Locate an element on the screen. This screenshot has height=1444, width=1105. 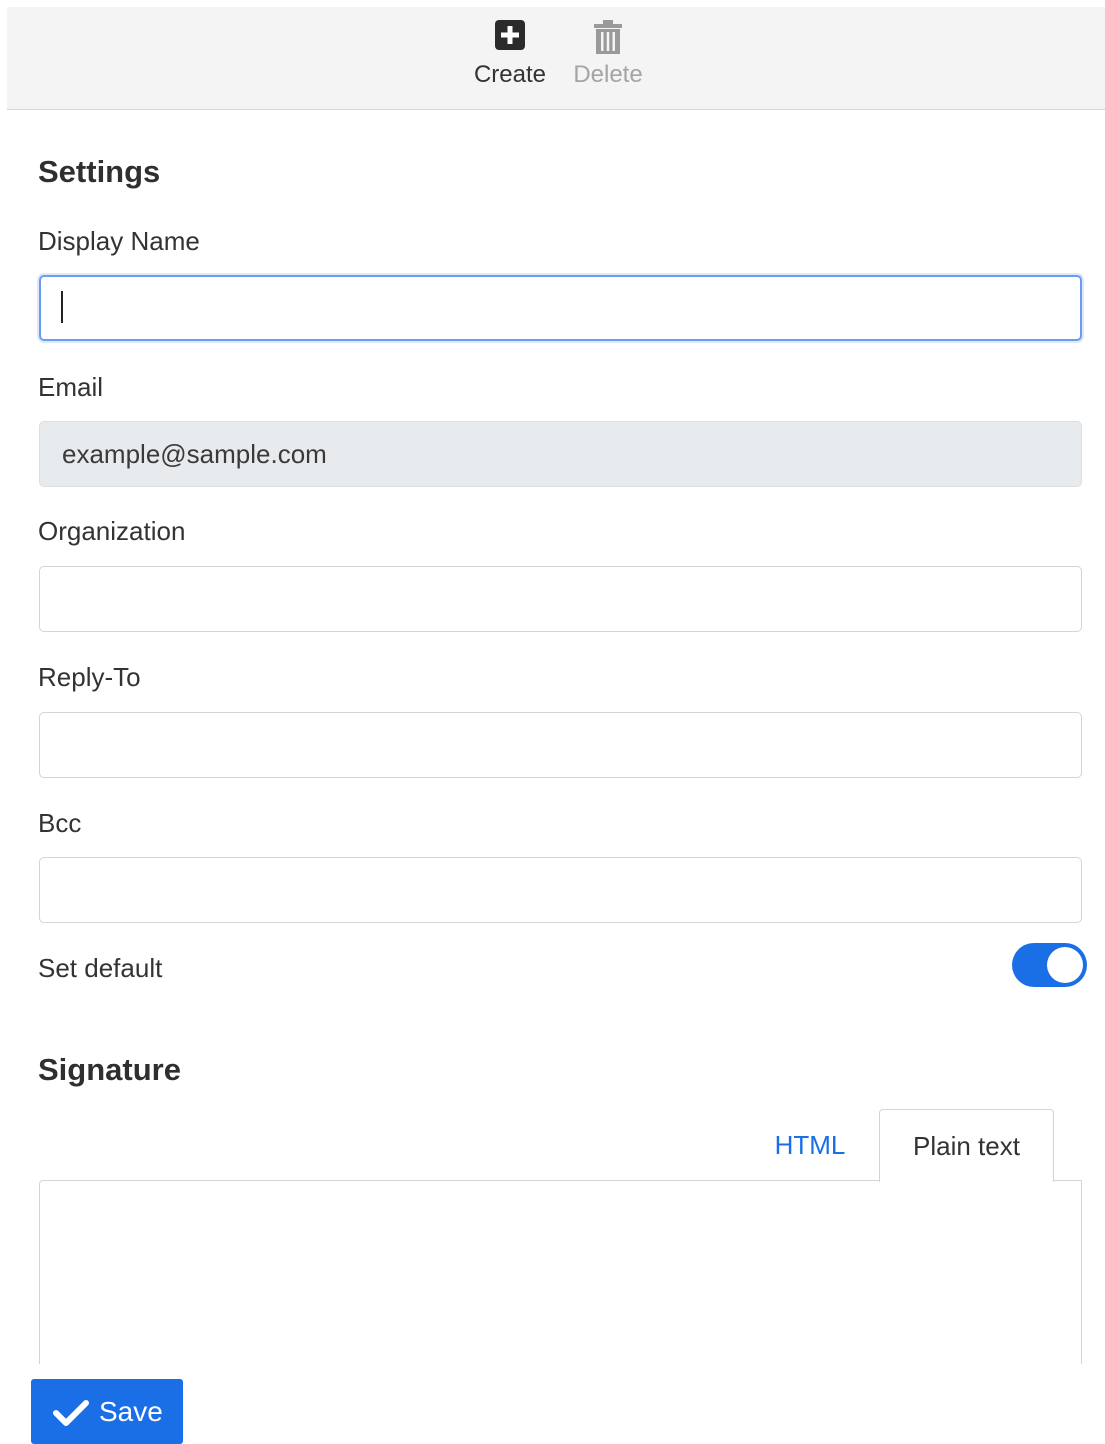
set-default-toggle is located at coordinates (1049, 965).